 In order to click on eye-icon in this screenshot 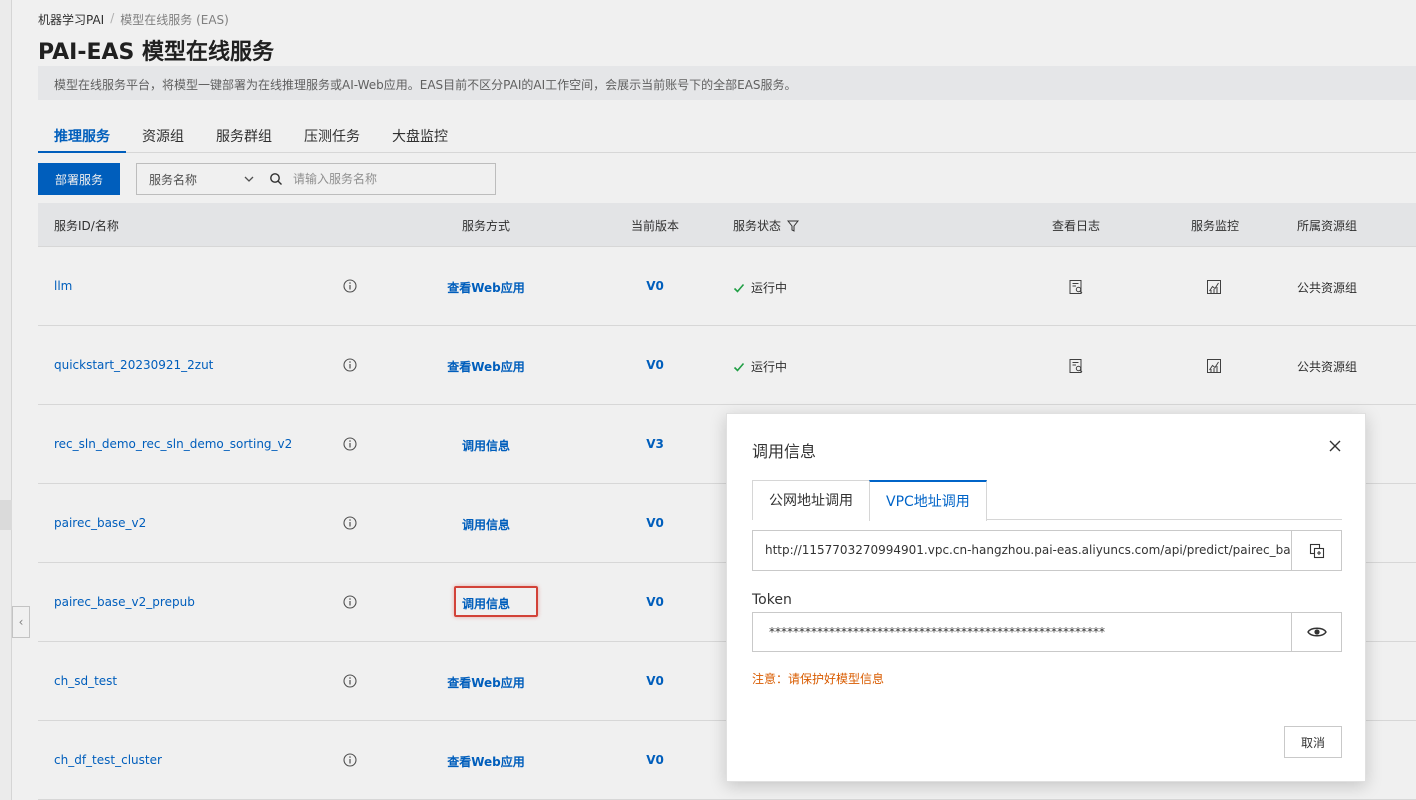, I will do `click(1316, 632)`.